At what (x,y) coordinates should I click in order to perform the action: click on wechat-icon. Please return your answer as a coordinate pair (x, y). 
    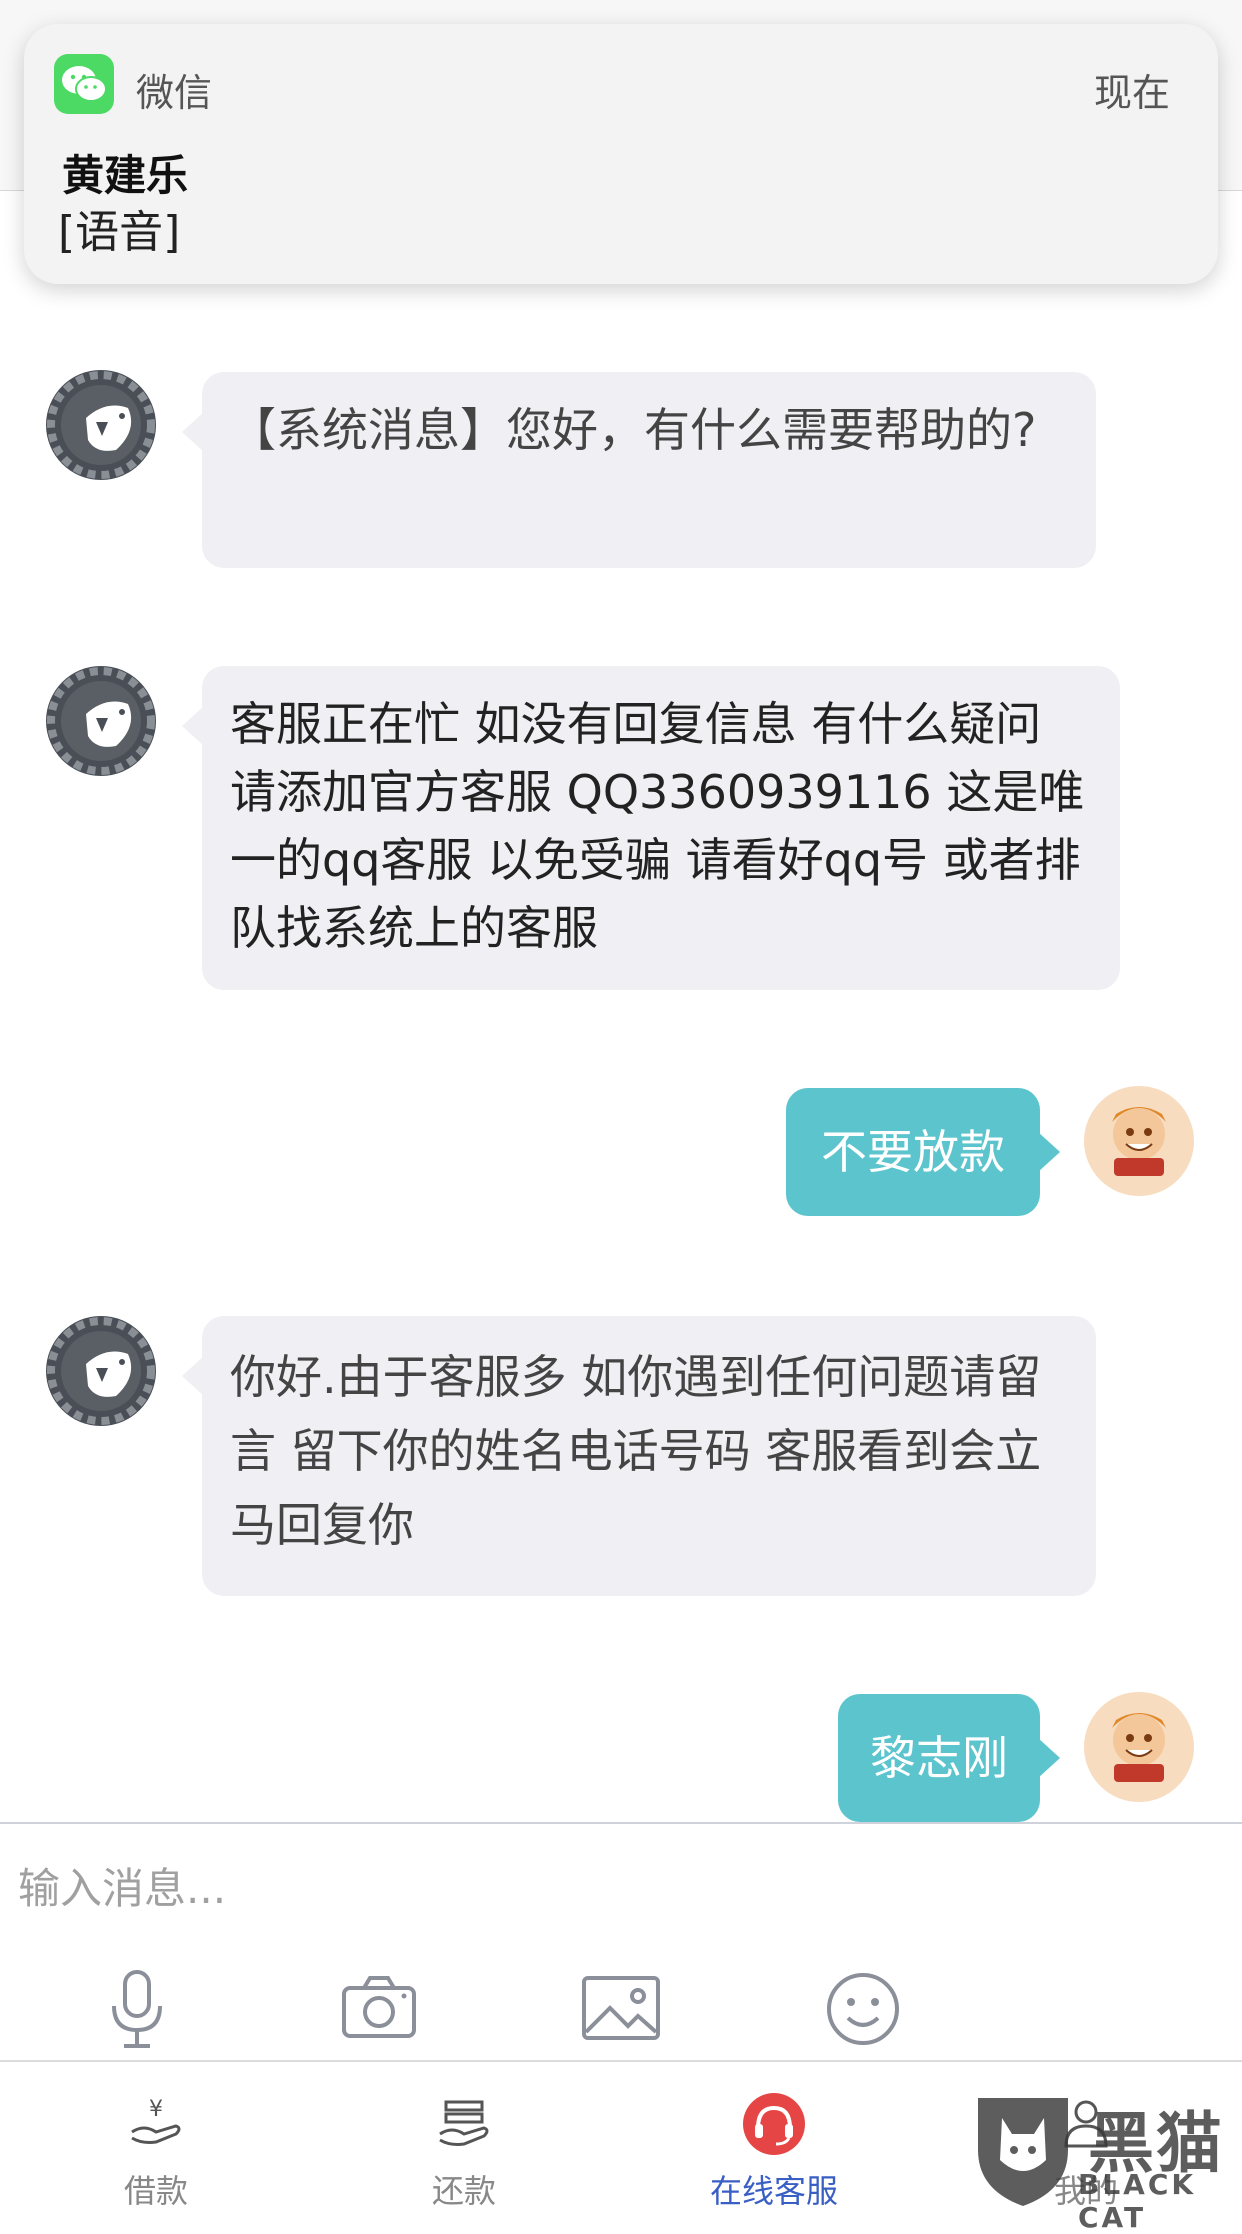
    Looking at the image, I should click on (84, 84).